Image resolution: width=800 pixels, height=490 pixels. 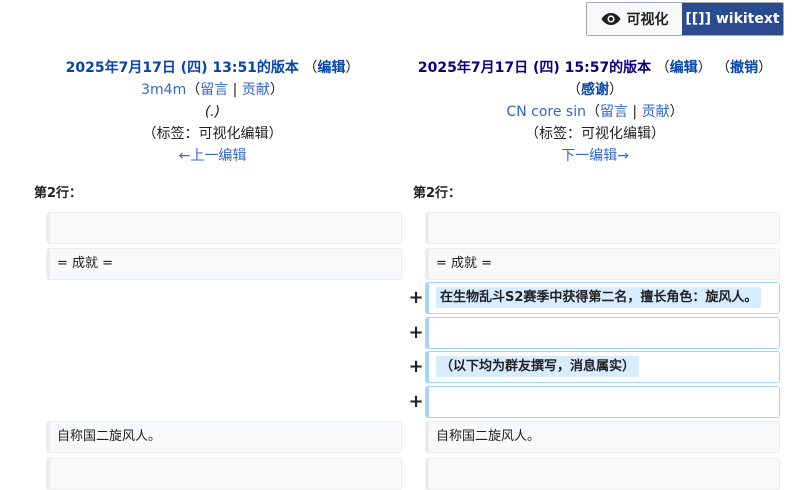 What do you see at coordinates (595, 90) in the screenshot?
I see `thank-link: 感谢` at bounding box center [595, 90].